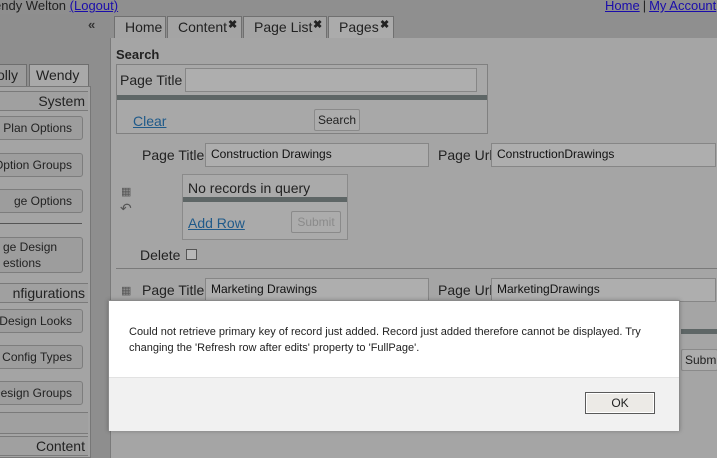 This screenshot has height=458, width=717. I want to click on sidebar-divider, so click(41, 223).